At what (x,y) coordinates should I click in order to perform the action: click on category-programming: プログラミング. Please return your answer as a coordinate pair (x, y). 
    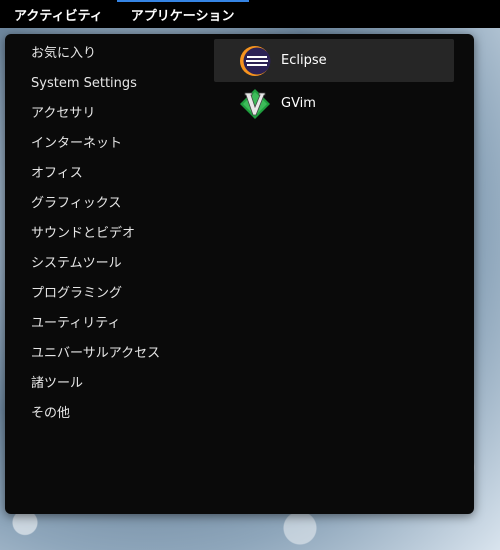
    Looking at the image, I should click on (121, 294).